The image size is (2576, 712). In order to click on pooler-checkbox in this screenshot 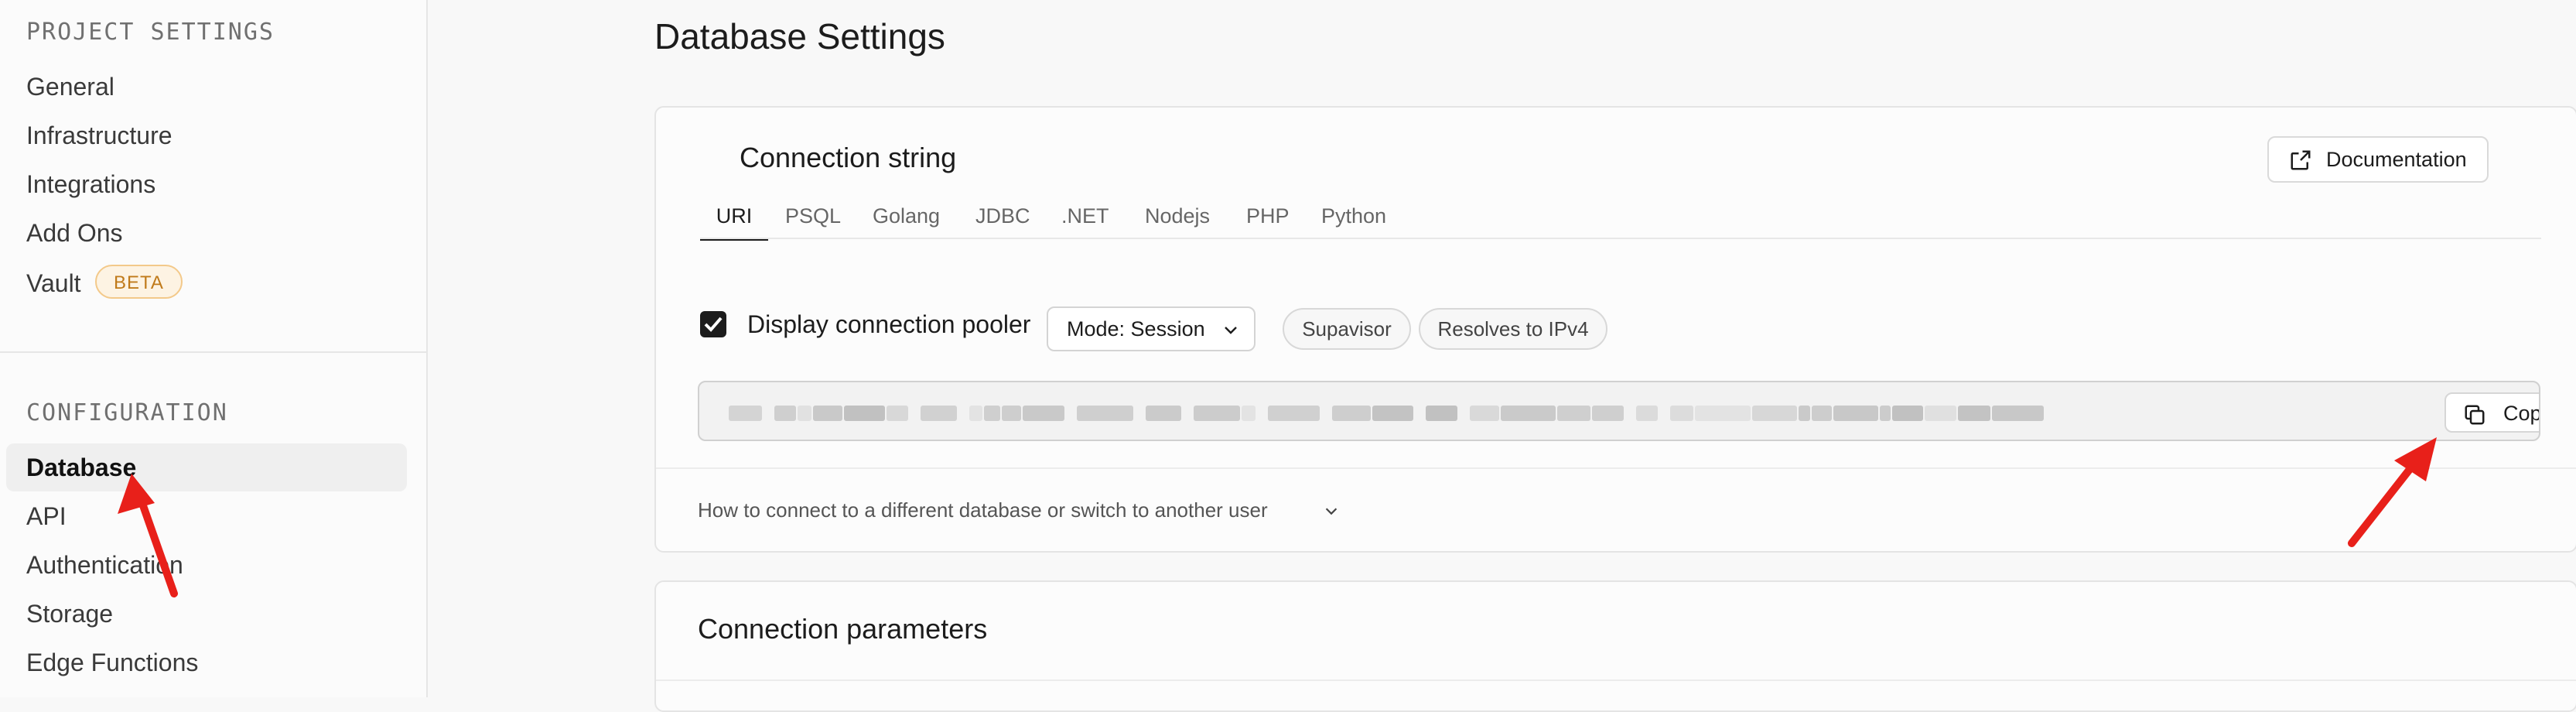, I will do `click(713, 324)`.